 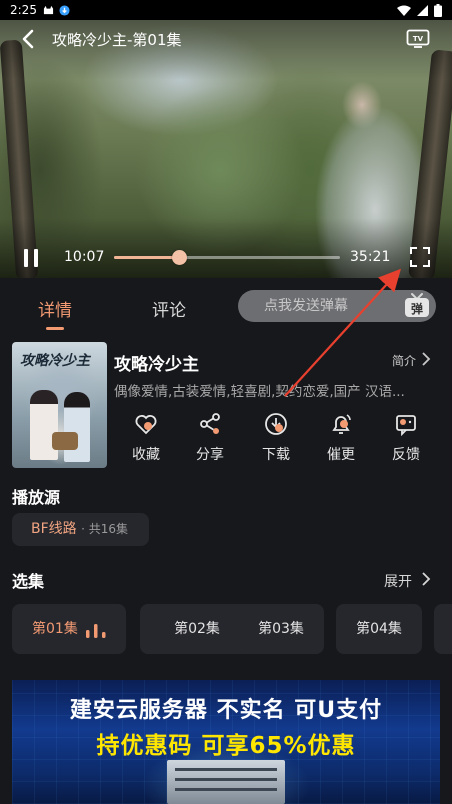 I want to click on danmaku-icon-label: 弹, so click(x=417, y=308).